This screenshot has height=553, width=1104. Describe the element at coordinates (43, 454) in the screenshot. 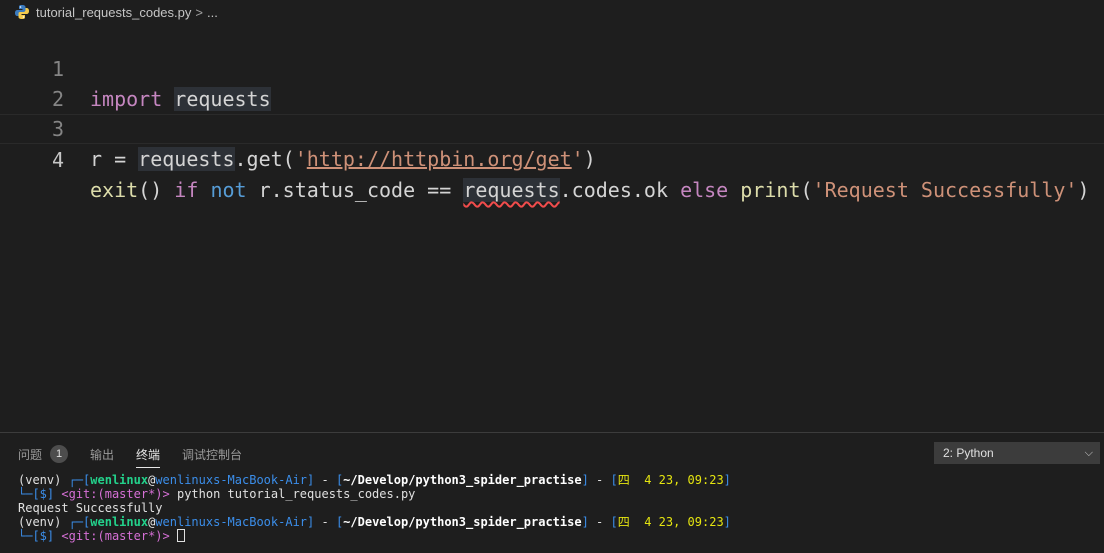

I see `tab-problems: 问题 1` at that location.